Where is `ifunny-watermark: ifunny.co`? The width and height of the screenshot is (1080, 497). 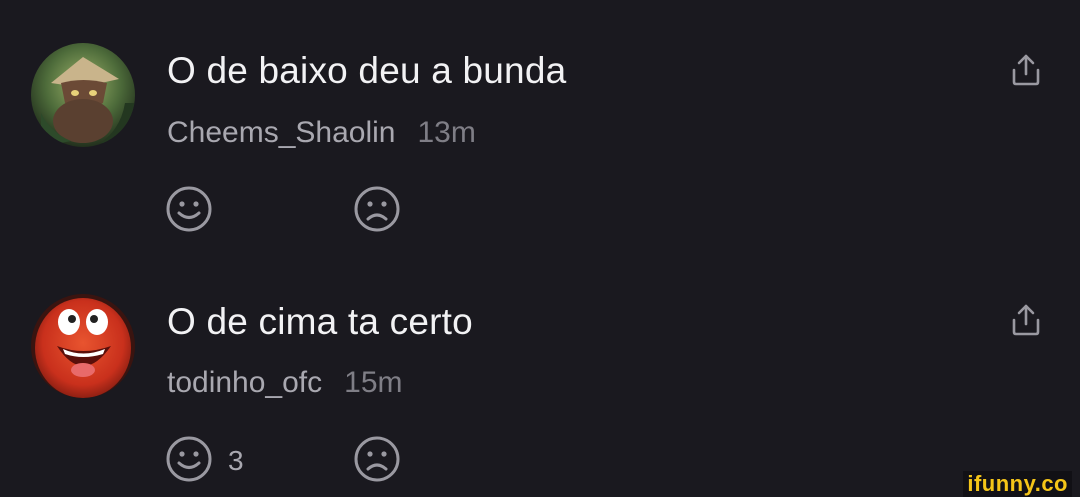 ifunny-watermark: ifunny.co is located at coordinates (1017, 484).